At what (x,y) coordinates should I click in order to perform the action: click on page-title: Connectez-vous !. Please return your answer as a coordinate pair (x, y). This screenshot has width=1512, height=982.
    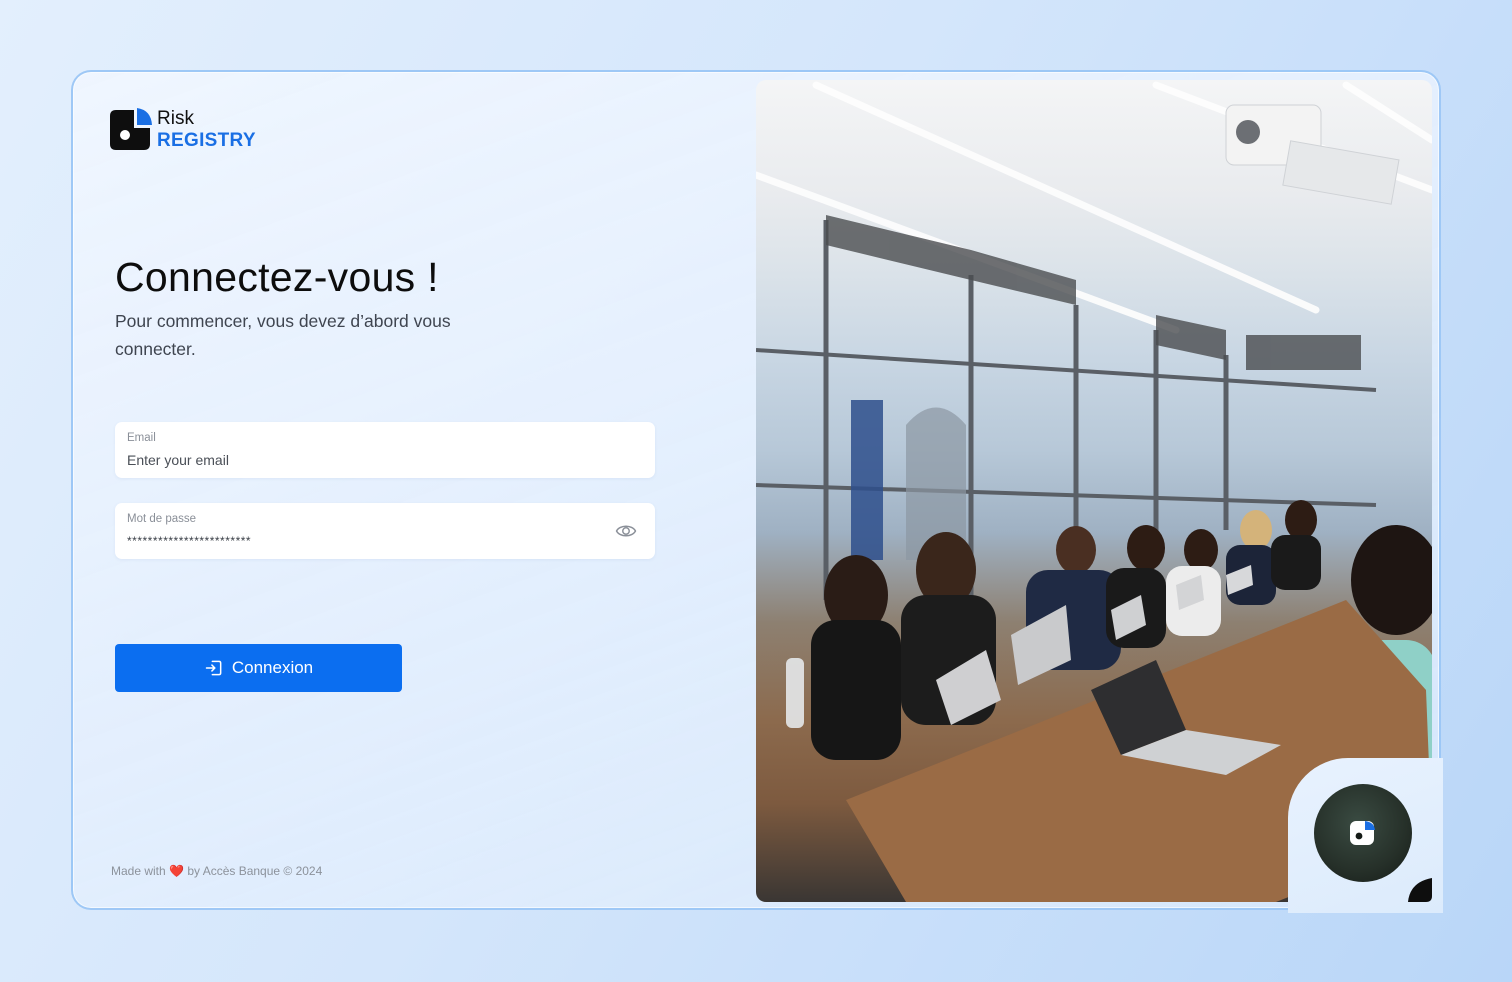
    Looking at the image, I should click on (277, 277).